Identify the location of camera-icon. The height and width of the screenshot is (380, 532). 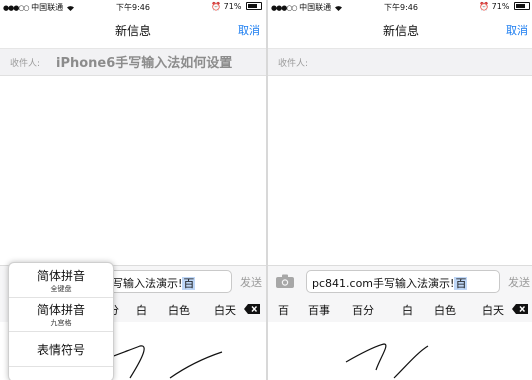
(285, 281).